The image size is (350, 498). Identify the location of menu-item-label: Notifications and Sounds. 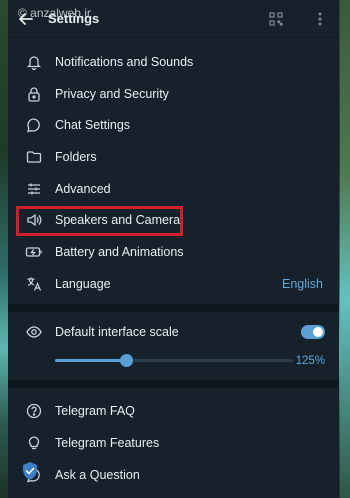
(124, 61).